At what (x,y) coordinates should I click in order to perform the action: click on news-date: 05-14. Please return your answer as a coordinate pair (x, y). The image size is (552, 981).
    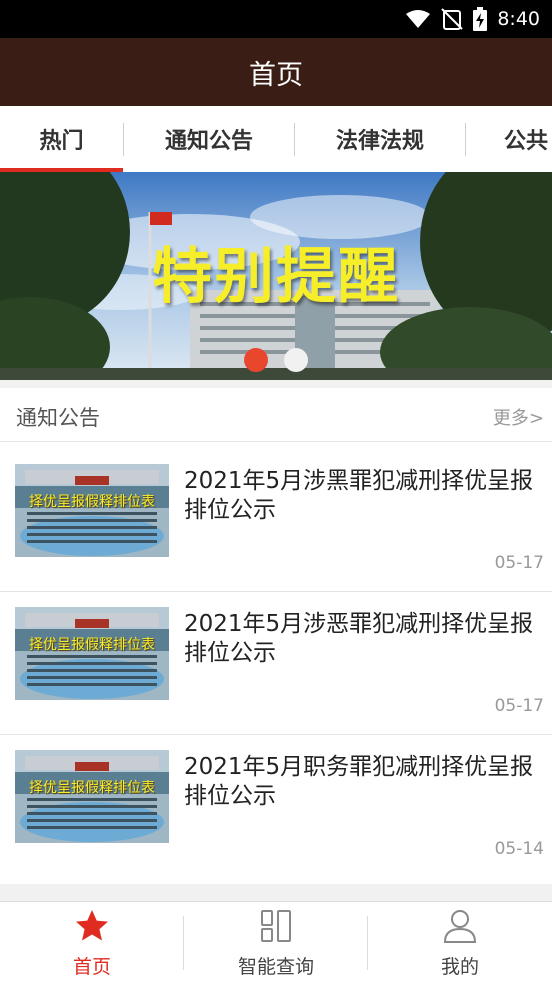
    Looking at the image, I should click on (519, 849).